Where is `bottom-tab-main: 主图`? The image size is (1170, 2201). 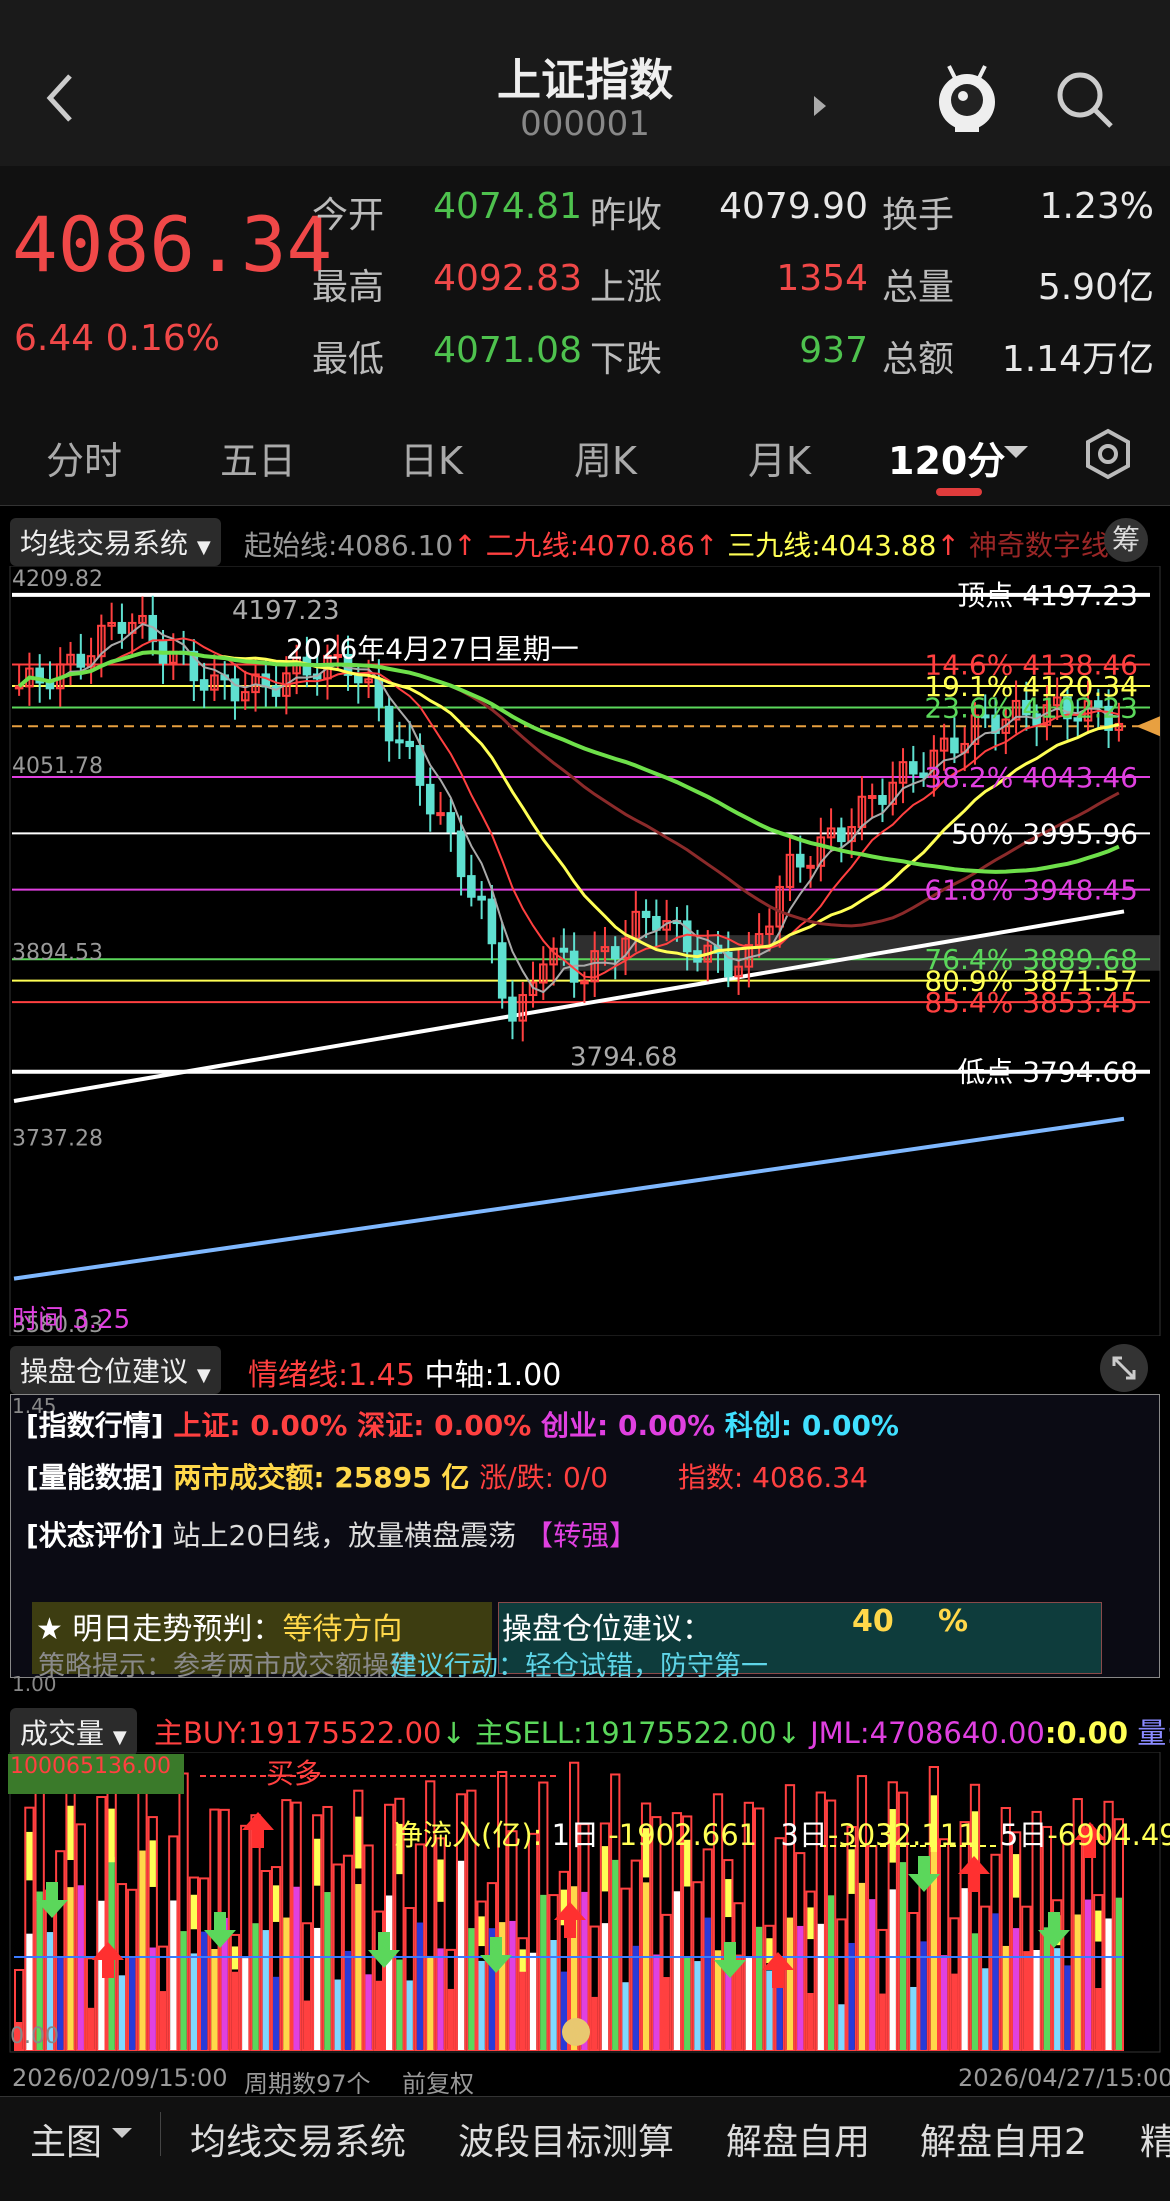
bottom-tab-main: 主图 is located at coordinates (66, 2139).